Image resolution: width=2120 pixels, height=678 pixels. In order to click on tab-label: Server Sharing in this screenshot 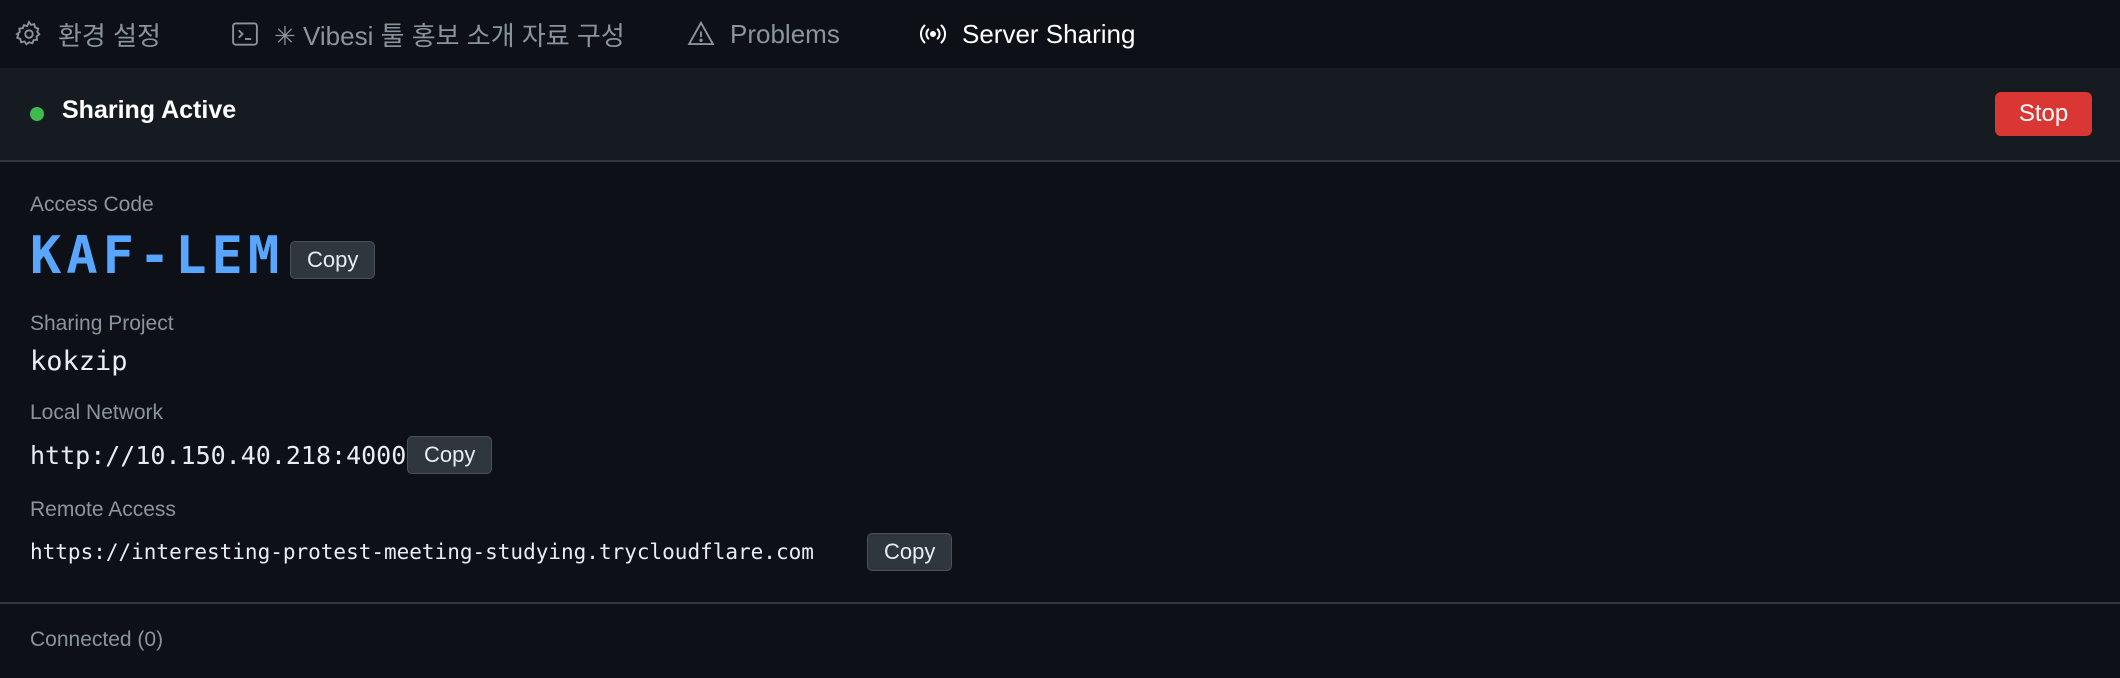, I will do `click(1049, 33)`.